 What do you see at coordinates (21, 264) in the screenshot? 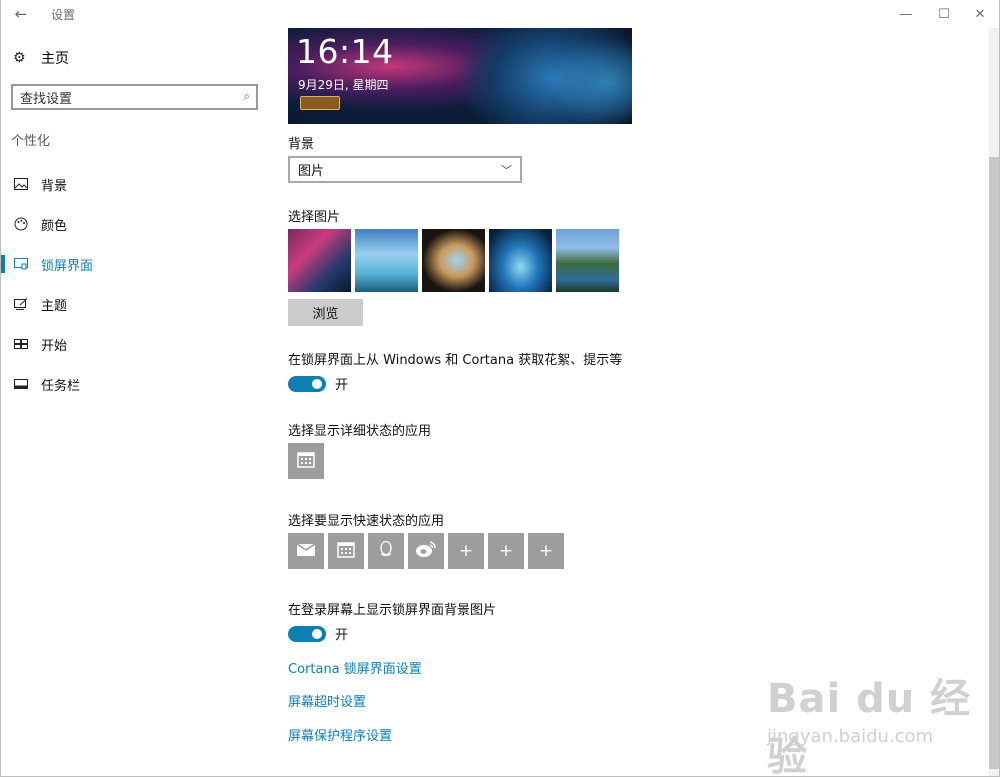
I see `lock-screen-icon` at bounding box center [21, 264].